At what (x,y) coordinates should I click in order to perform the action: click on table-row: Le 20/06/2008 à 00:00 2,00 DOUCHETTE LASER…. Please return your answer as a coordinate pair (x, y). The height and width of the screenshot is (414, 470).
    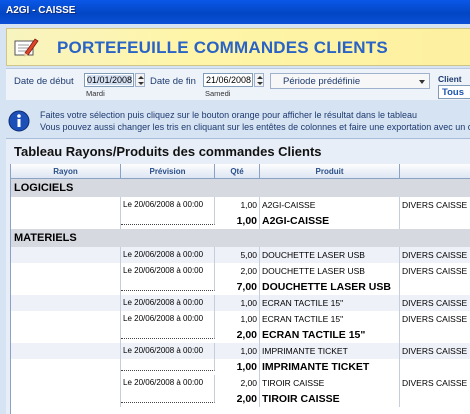
    Looking at the image, I should click on (240, 271).